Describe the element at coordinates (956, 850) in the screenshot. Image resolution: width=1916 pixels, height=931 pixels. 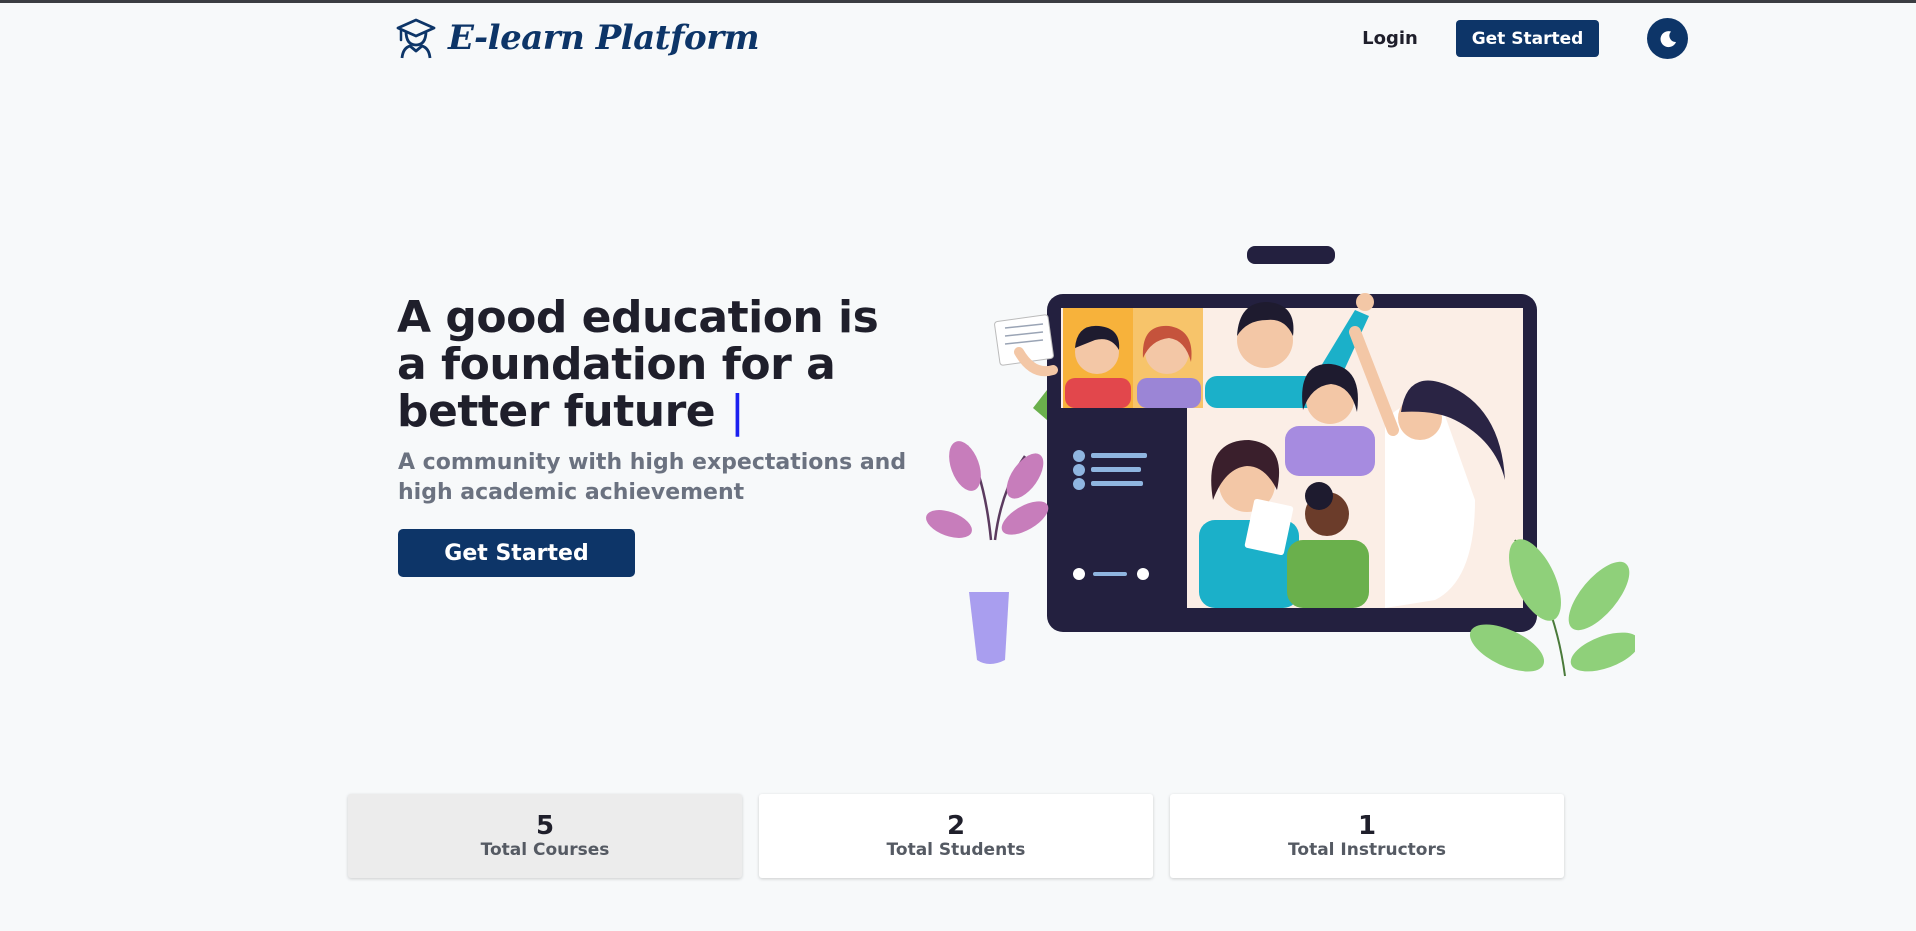
I see `stat-label: Total Students` at that location.